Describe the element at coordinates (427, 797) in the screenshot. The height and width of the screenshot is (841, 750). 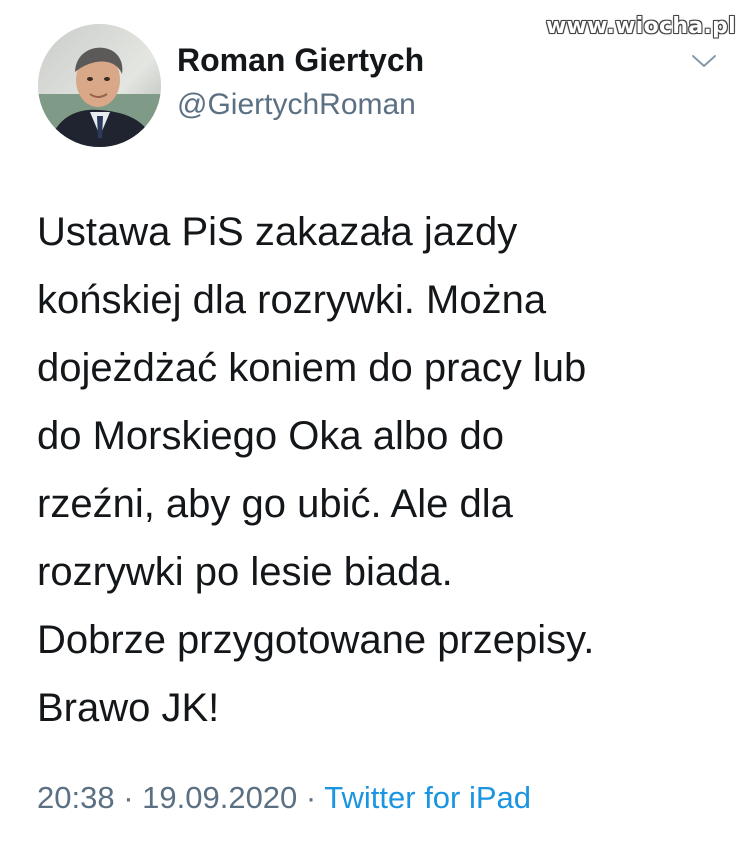
I see `tweet-source-link: Twitter for iPad` at that location.